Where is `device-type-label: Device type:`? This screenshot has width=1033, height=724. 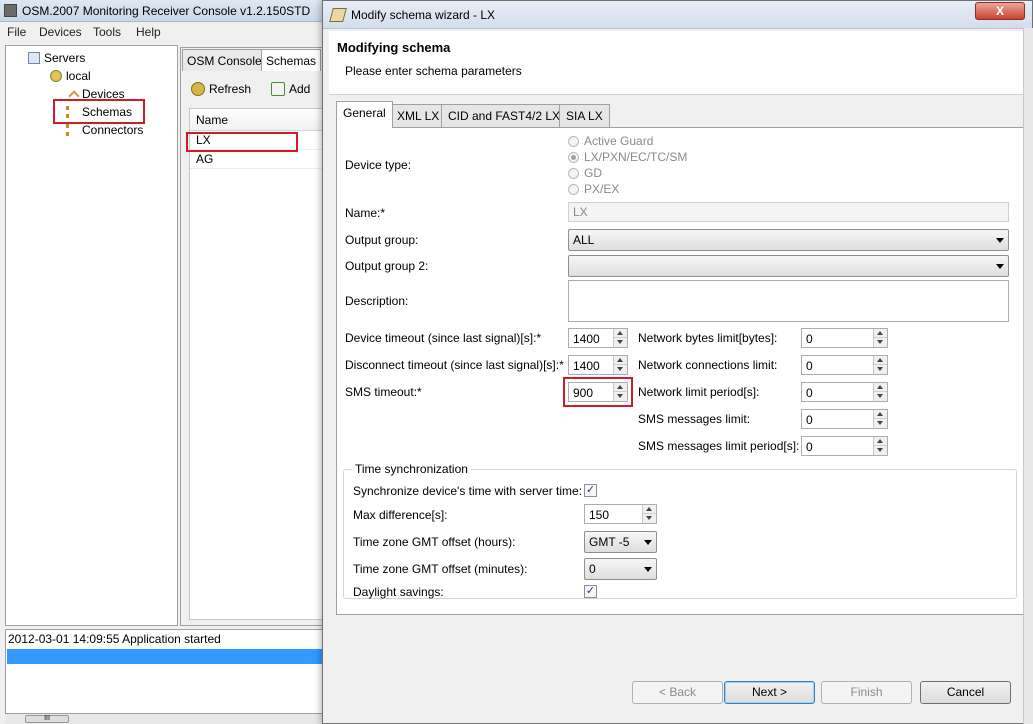
device-type-label: Device type: is located at coordinates (378, 165).